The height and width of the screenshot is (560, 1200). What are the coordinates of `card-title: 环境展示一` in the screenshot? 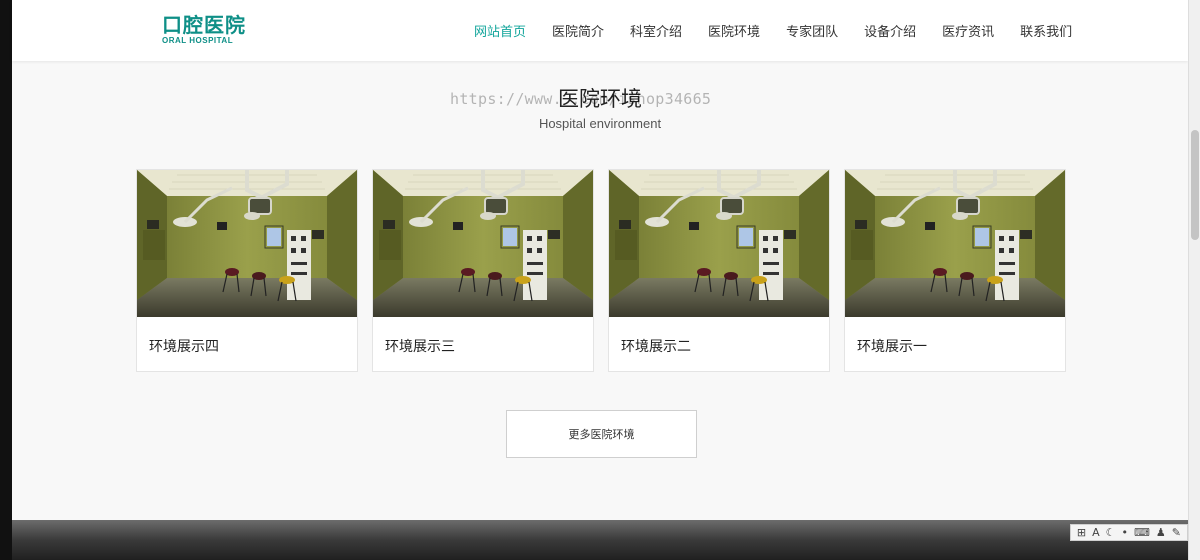 It's located at (892, 347).